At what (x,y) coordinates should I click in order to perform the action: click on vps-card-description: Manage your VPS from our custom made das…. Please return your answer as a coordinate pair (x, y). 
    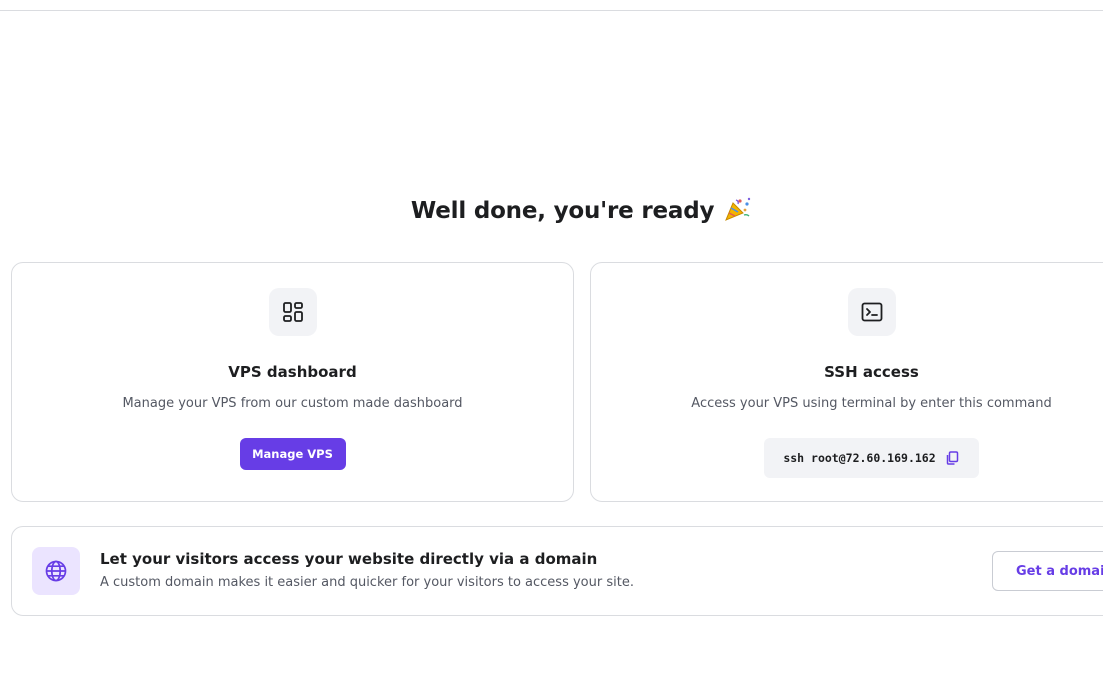
    Looking at the image, I should click on (292, 403).